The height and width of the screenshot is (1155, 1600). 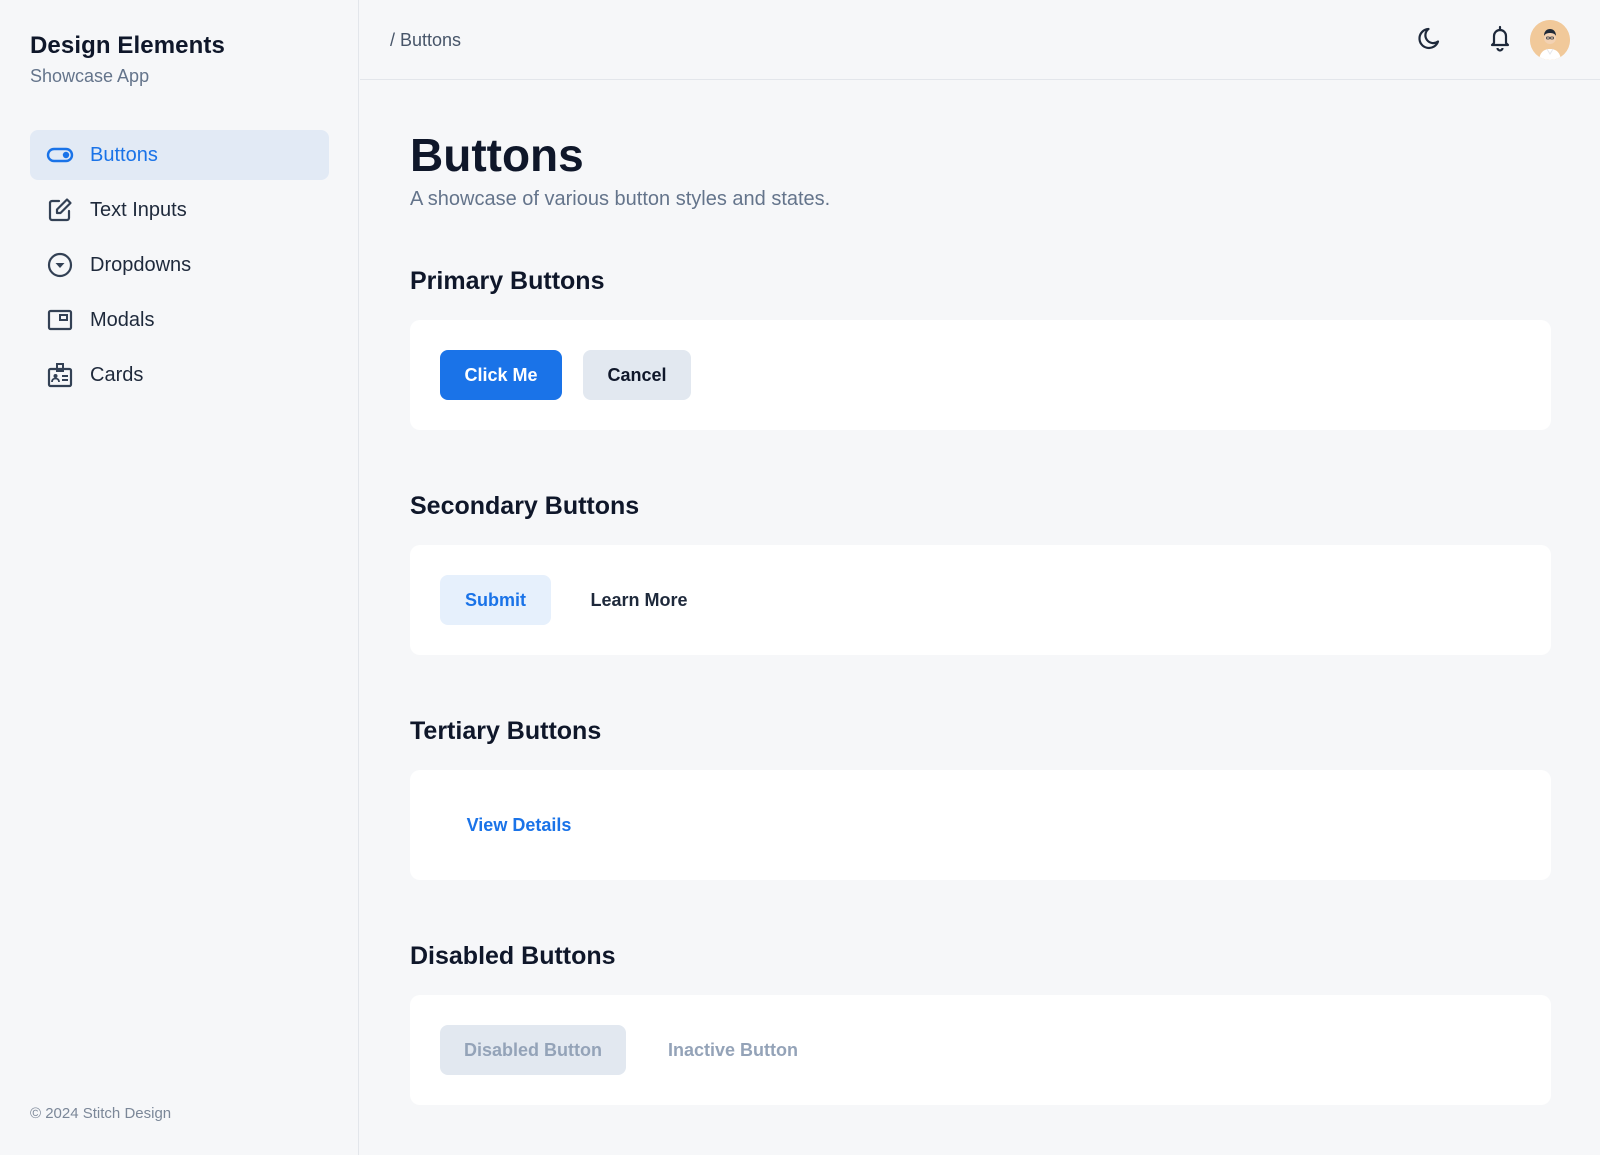 What do you see at coordinates (980, 600) in the screenshot?
I see `panel-secondary: Submit Learn More` at bounding box center [980, 600].